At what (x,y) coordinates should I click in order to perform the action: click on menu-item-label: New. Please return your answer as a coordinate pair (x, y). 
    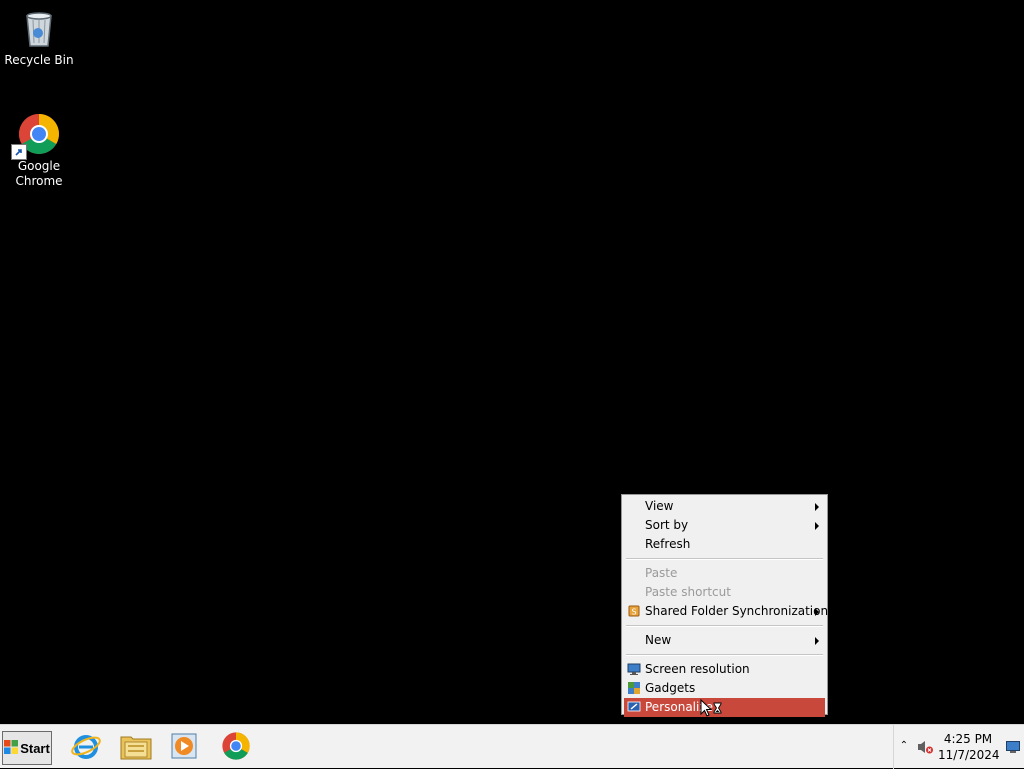
    Looking at the image, I should click on (658, 640).